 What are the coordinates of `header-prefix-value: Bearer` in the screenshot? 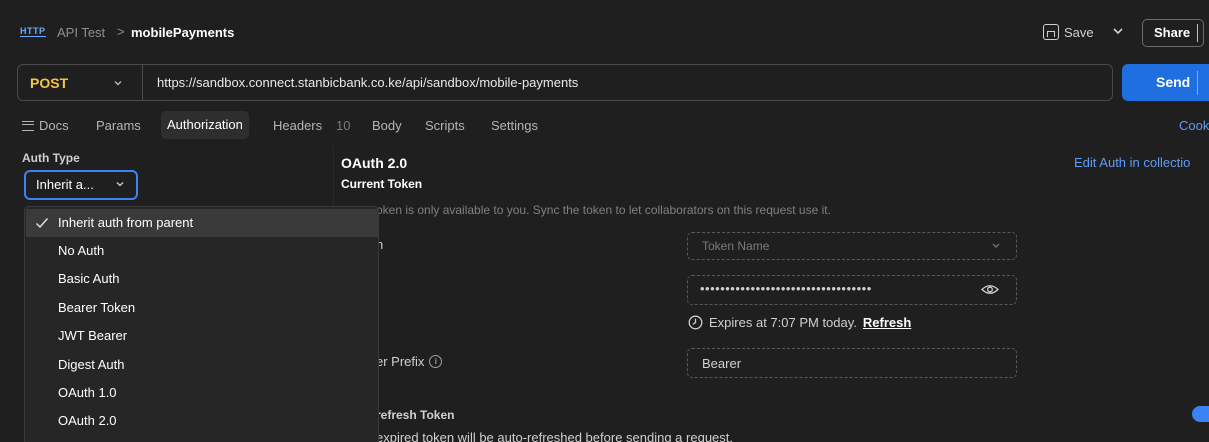 It's located at (722, 363).